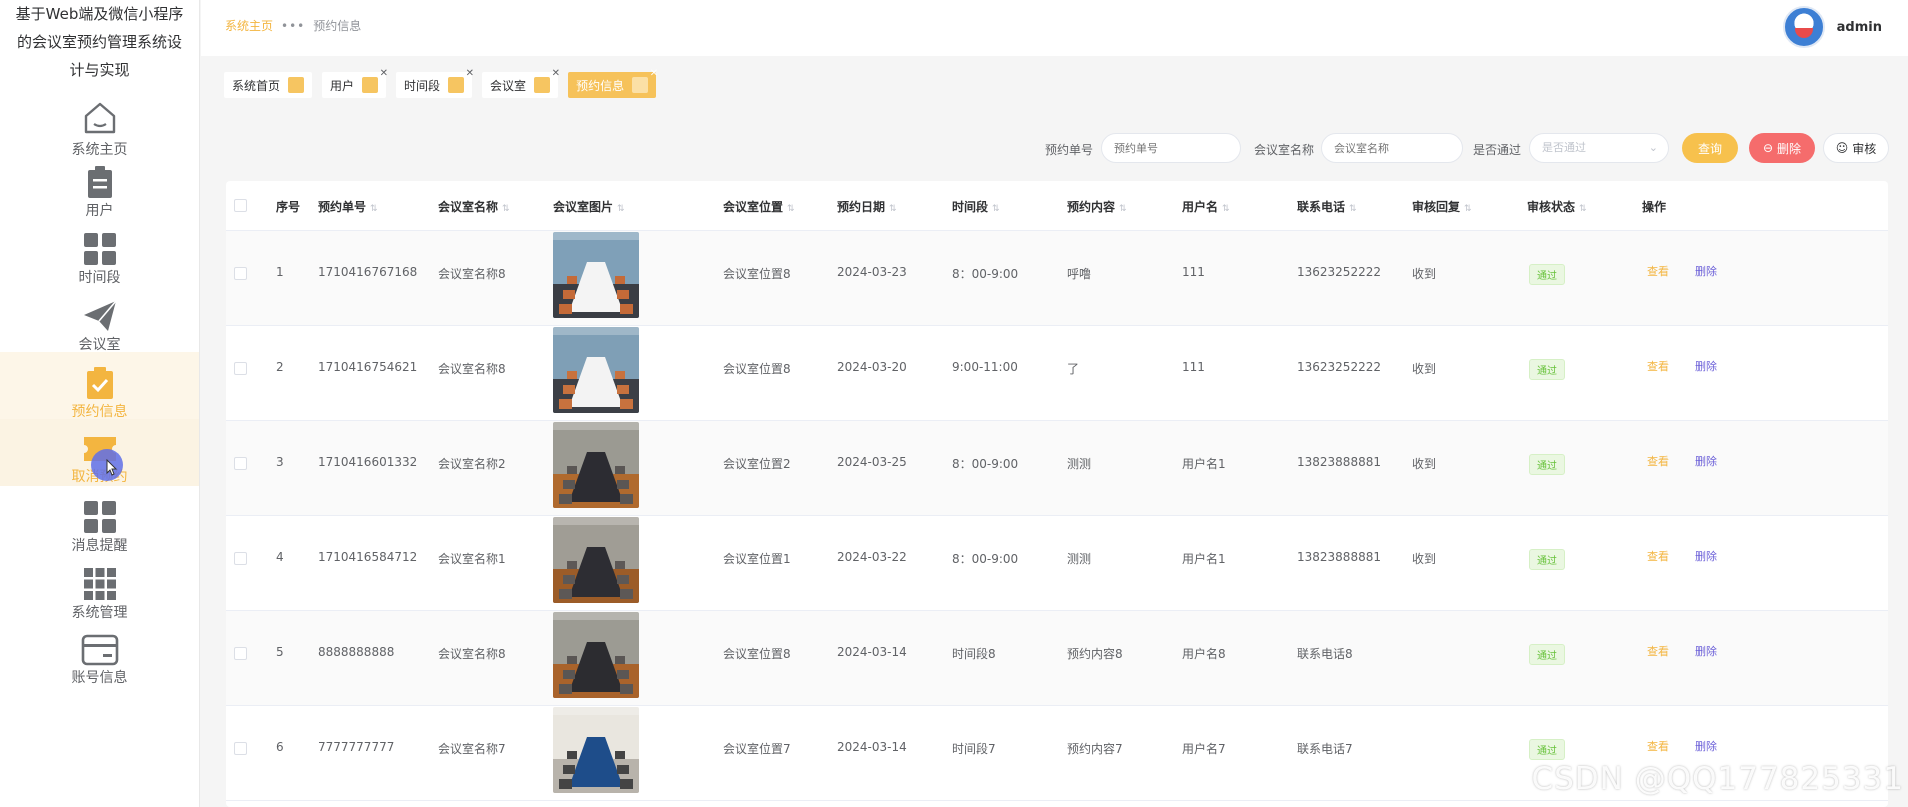 The image size is (1908, 807). Describe the element at coordinates (1803, 27) in the screenshot. I see `avatar` at that location.